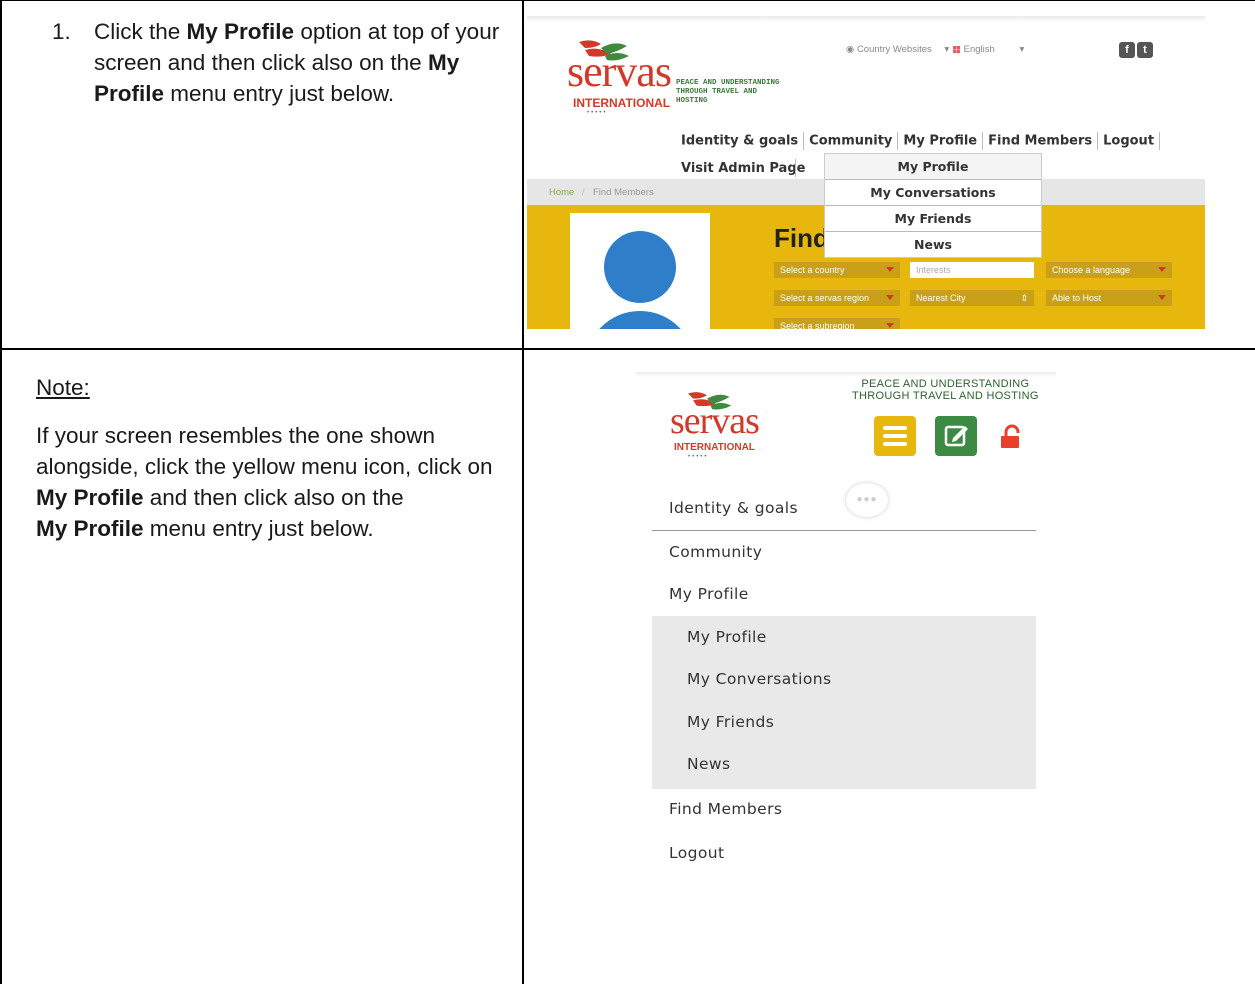 This screenshot has width=1255, height=984. What do you see at coordinates (933, 244) in the screenshot?
I see `dropdown-item-news: News` at bounding box center [933, 244].